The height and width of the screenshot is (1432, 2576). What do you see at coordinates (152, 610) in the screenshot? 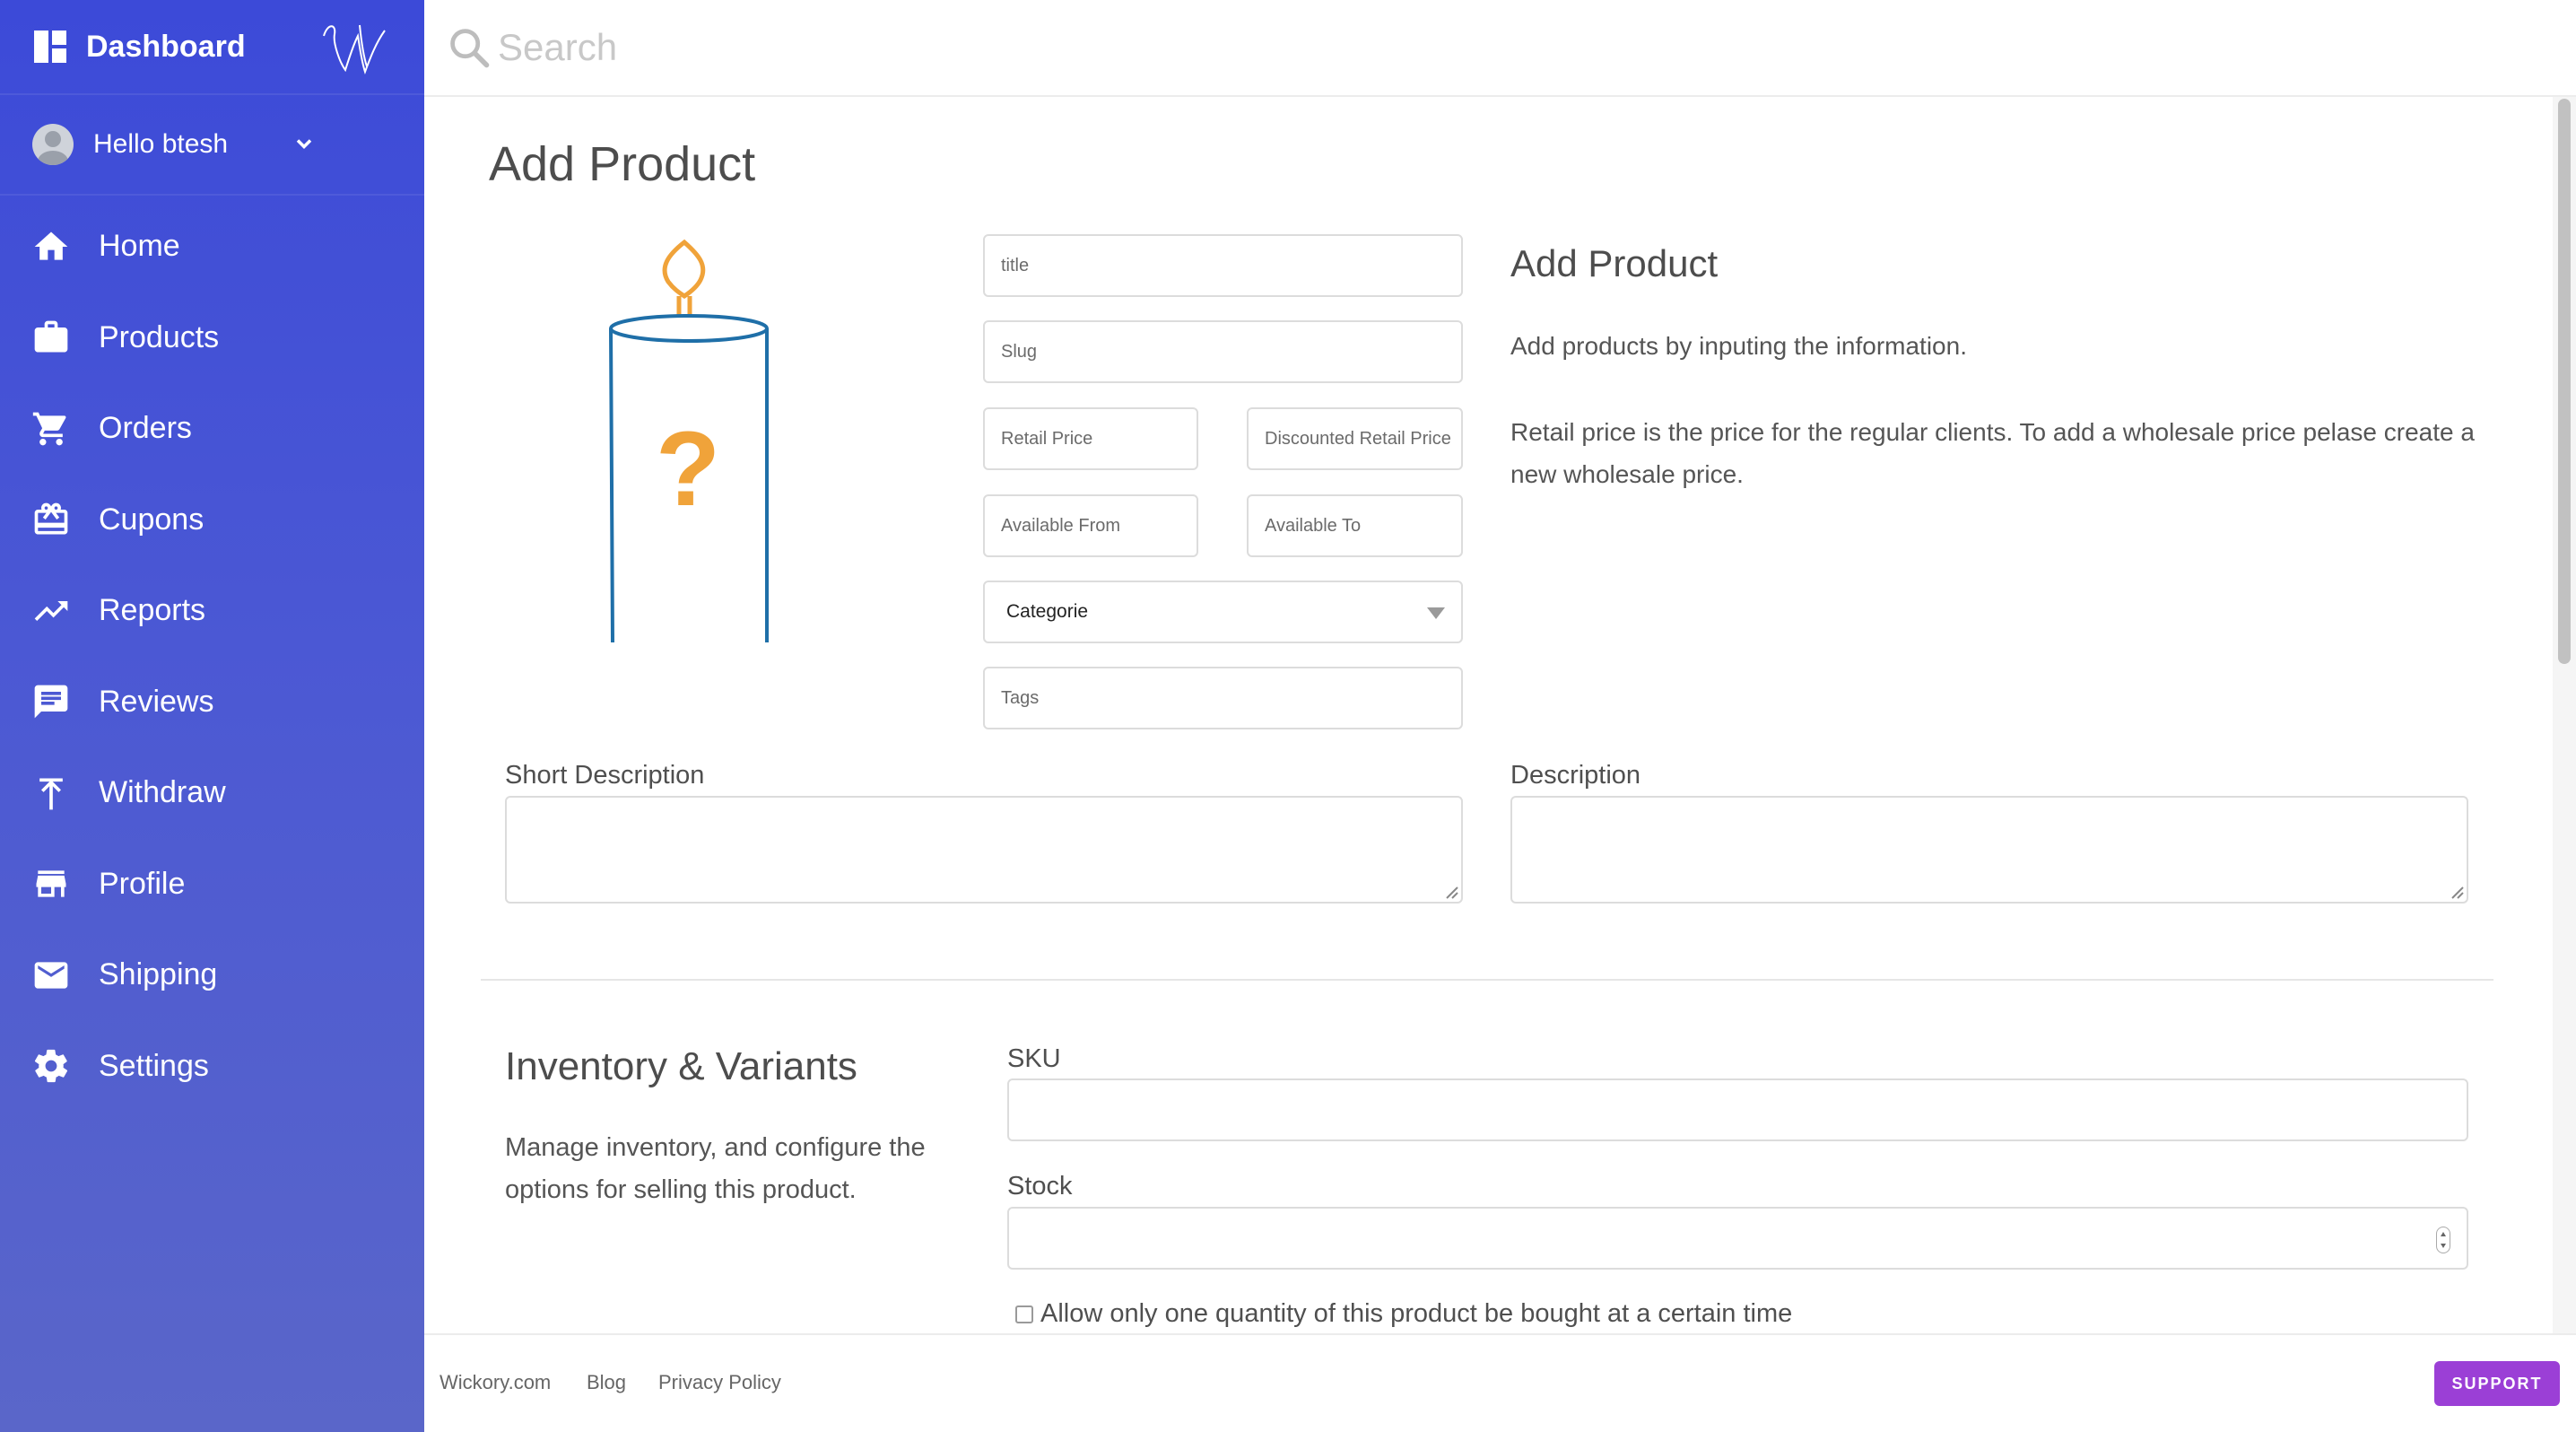
I see `sidebar-item-label: Reports` at bounding box center [152, 610].